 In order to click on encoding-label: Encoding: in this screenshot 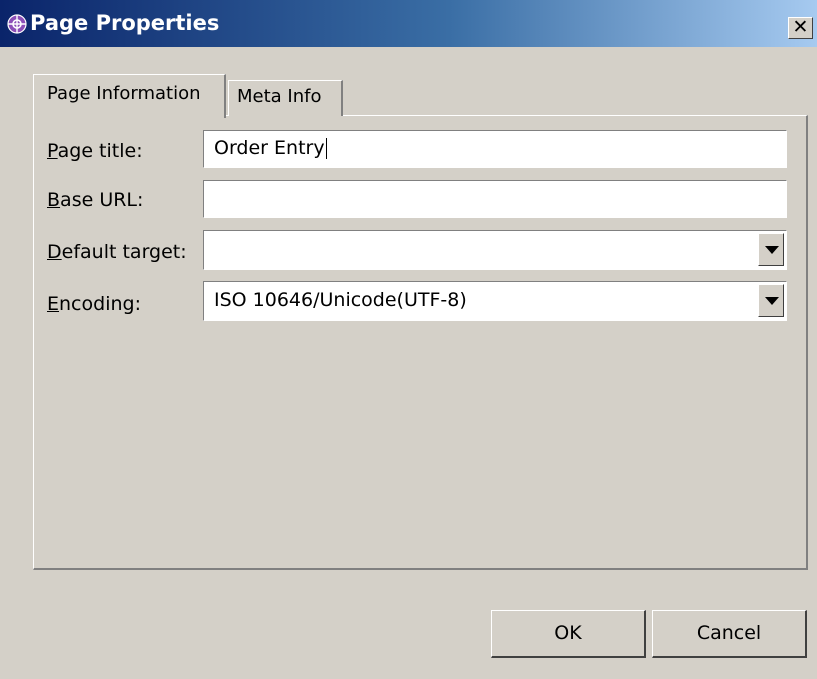, I will do `click(94, 304)`.